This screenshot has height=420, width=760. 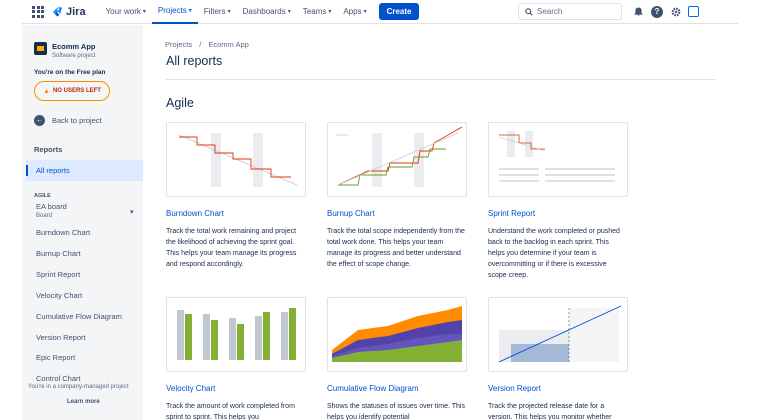 I want to click on notifications-icon, so click(x=638, y=11).